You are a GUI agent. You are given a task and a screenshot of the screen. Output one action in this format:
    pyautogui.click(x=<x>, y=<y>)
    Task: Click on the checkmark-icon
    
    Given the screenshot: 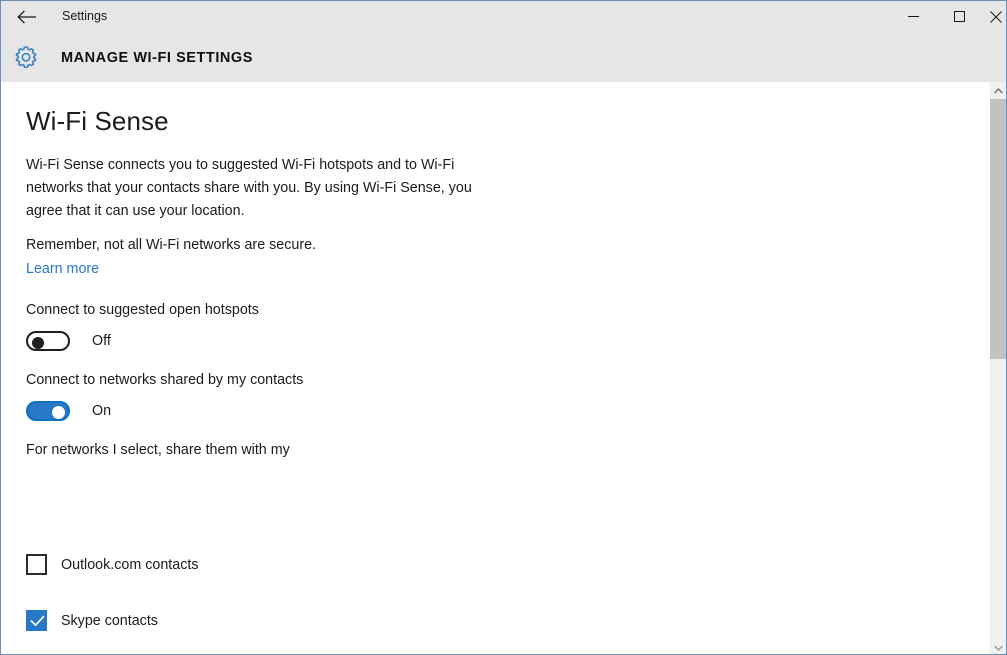 What is the action you would take?
    pyautogui.click(x=37, y=621)
    